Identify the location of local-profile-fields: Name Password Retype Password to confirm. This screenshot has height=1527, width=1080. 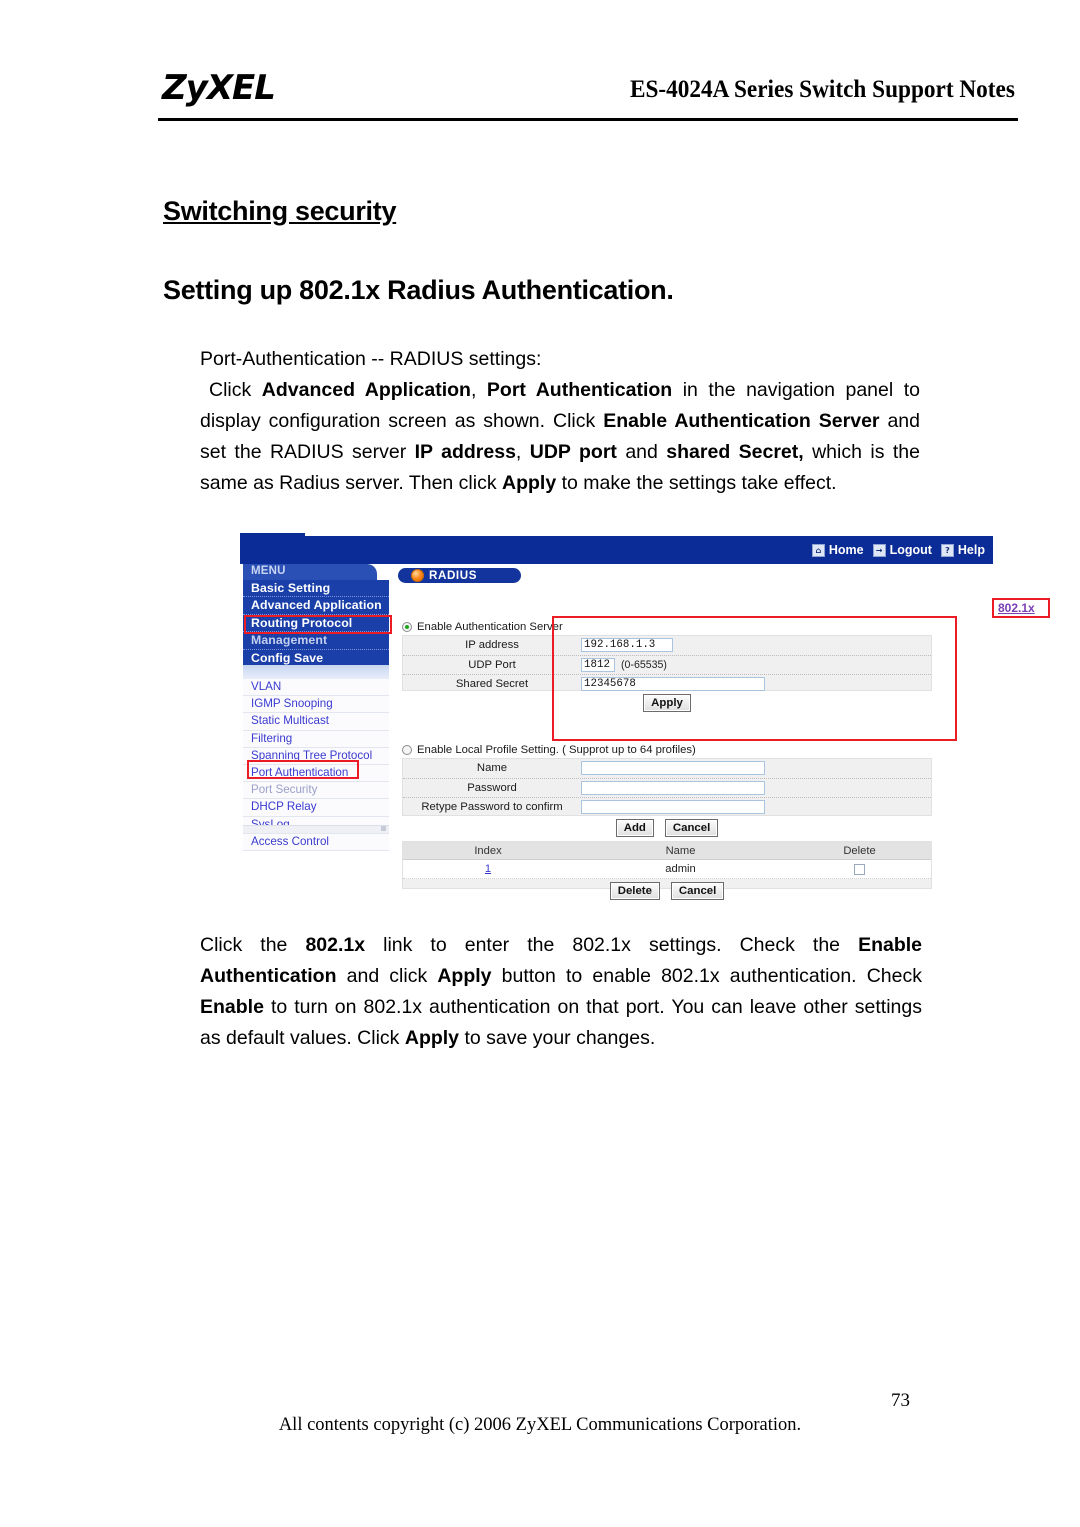
(667, 787).